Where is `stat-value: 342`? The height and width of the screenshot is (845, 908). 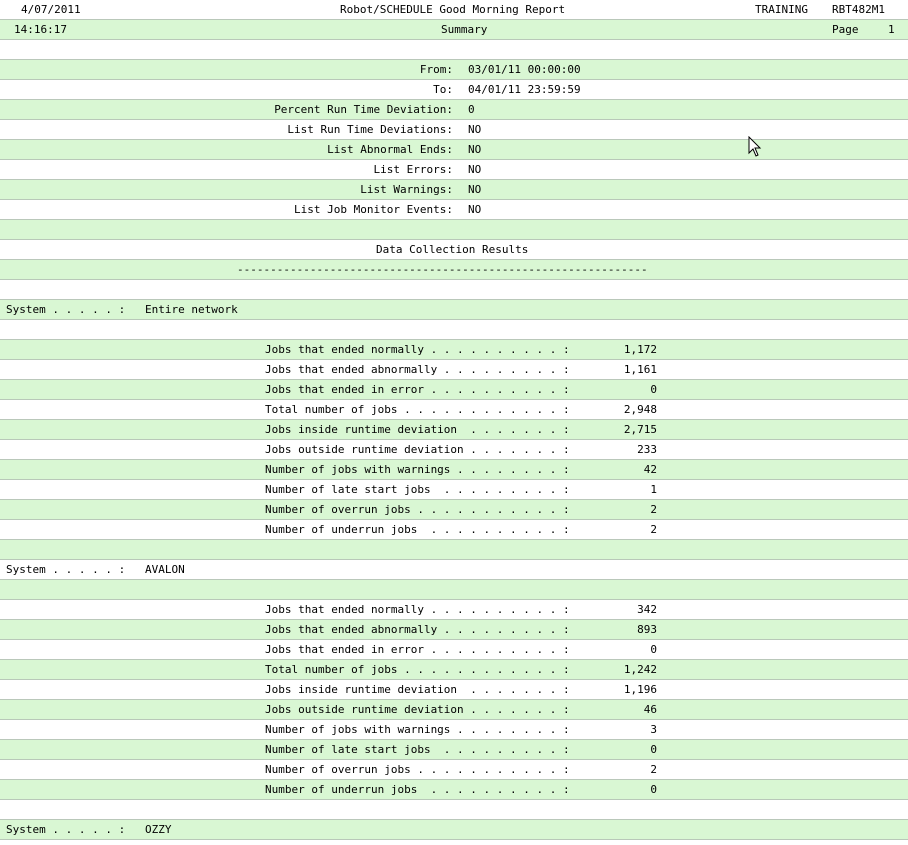 stat-value: 342 is located at coordinates (647, 609).